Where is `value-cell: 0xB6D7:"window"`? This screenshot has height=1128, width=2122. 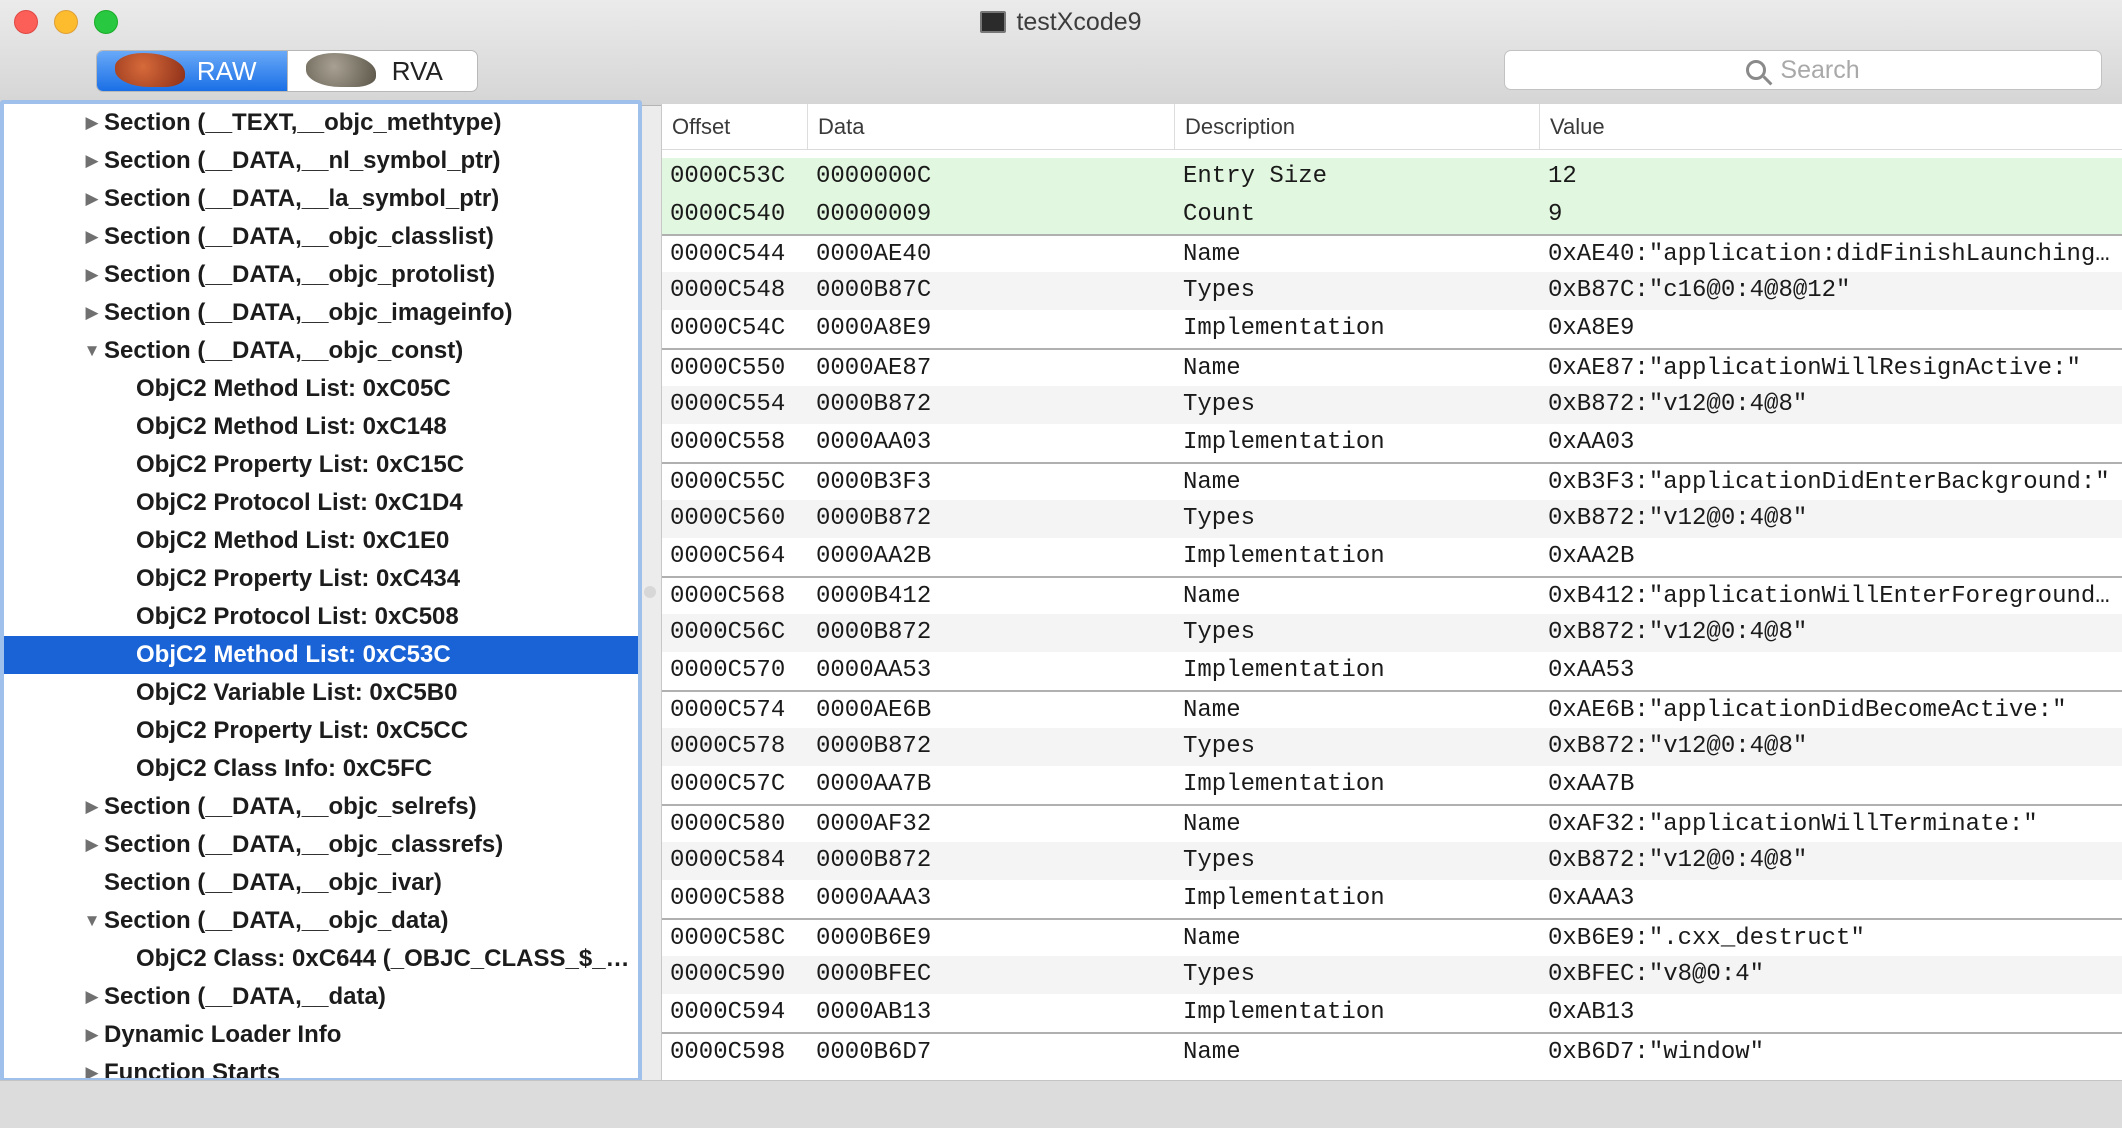
value-cell: 0xB6D7:"window" is located at coordinates (1656, 1052).